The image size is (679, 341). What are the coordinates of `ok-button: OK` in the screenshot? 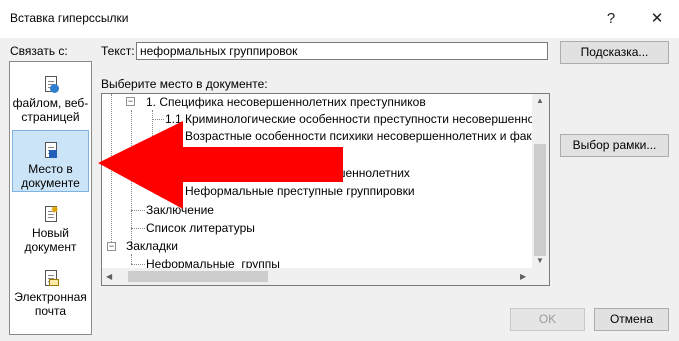 It's located at (547, 319).